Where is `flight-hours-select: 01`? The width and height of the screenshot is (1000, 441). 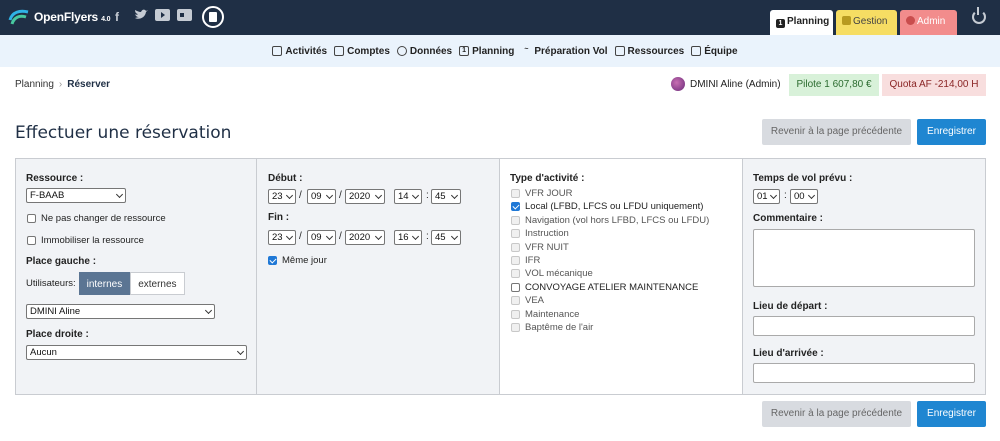
flight-hours-select: 01 is located at coordinates (766, 196).